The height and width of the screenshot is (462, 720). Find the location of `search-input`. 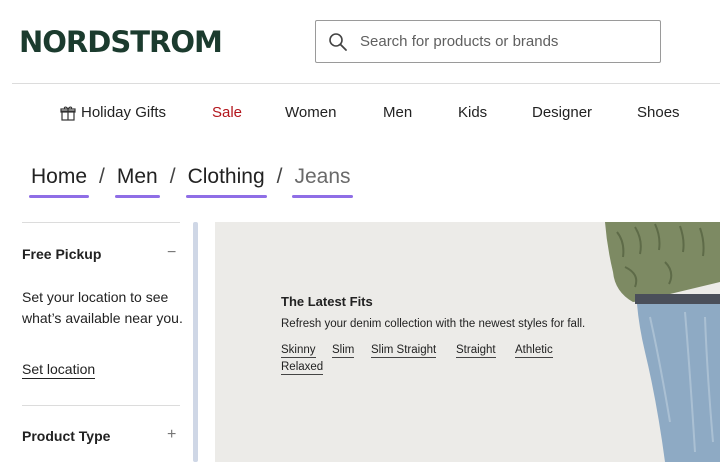

search-input is located at coordinates (505, 41).